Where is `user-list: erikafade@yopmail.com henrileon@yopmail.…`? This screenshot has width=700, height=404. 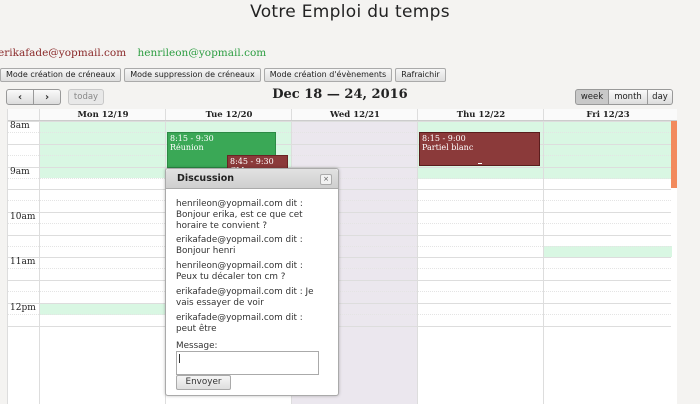 user-list: erikafade@yopmail.com henrileon@yopmail.… is located at coordinates (133, 53).